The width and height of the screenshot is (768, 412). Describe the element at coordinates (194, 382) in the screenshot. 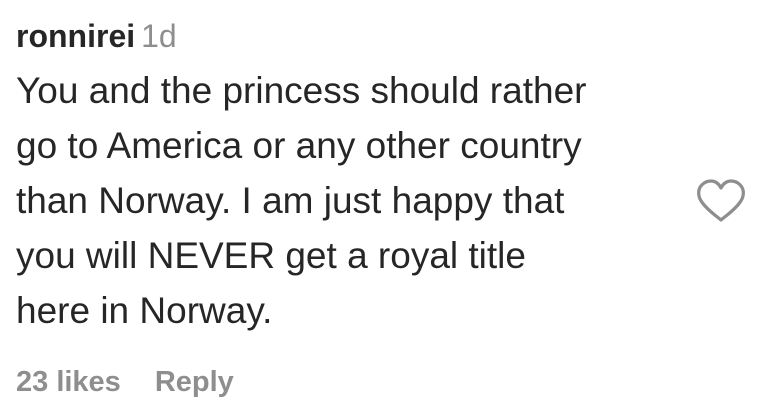

I see `reply-button: Reply` at that location.